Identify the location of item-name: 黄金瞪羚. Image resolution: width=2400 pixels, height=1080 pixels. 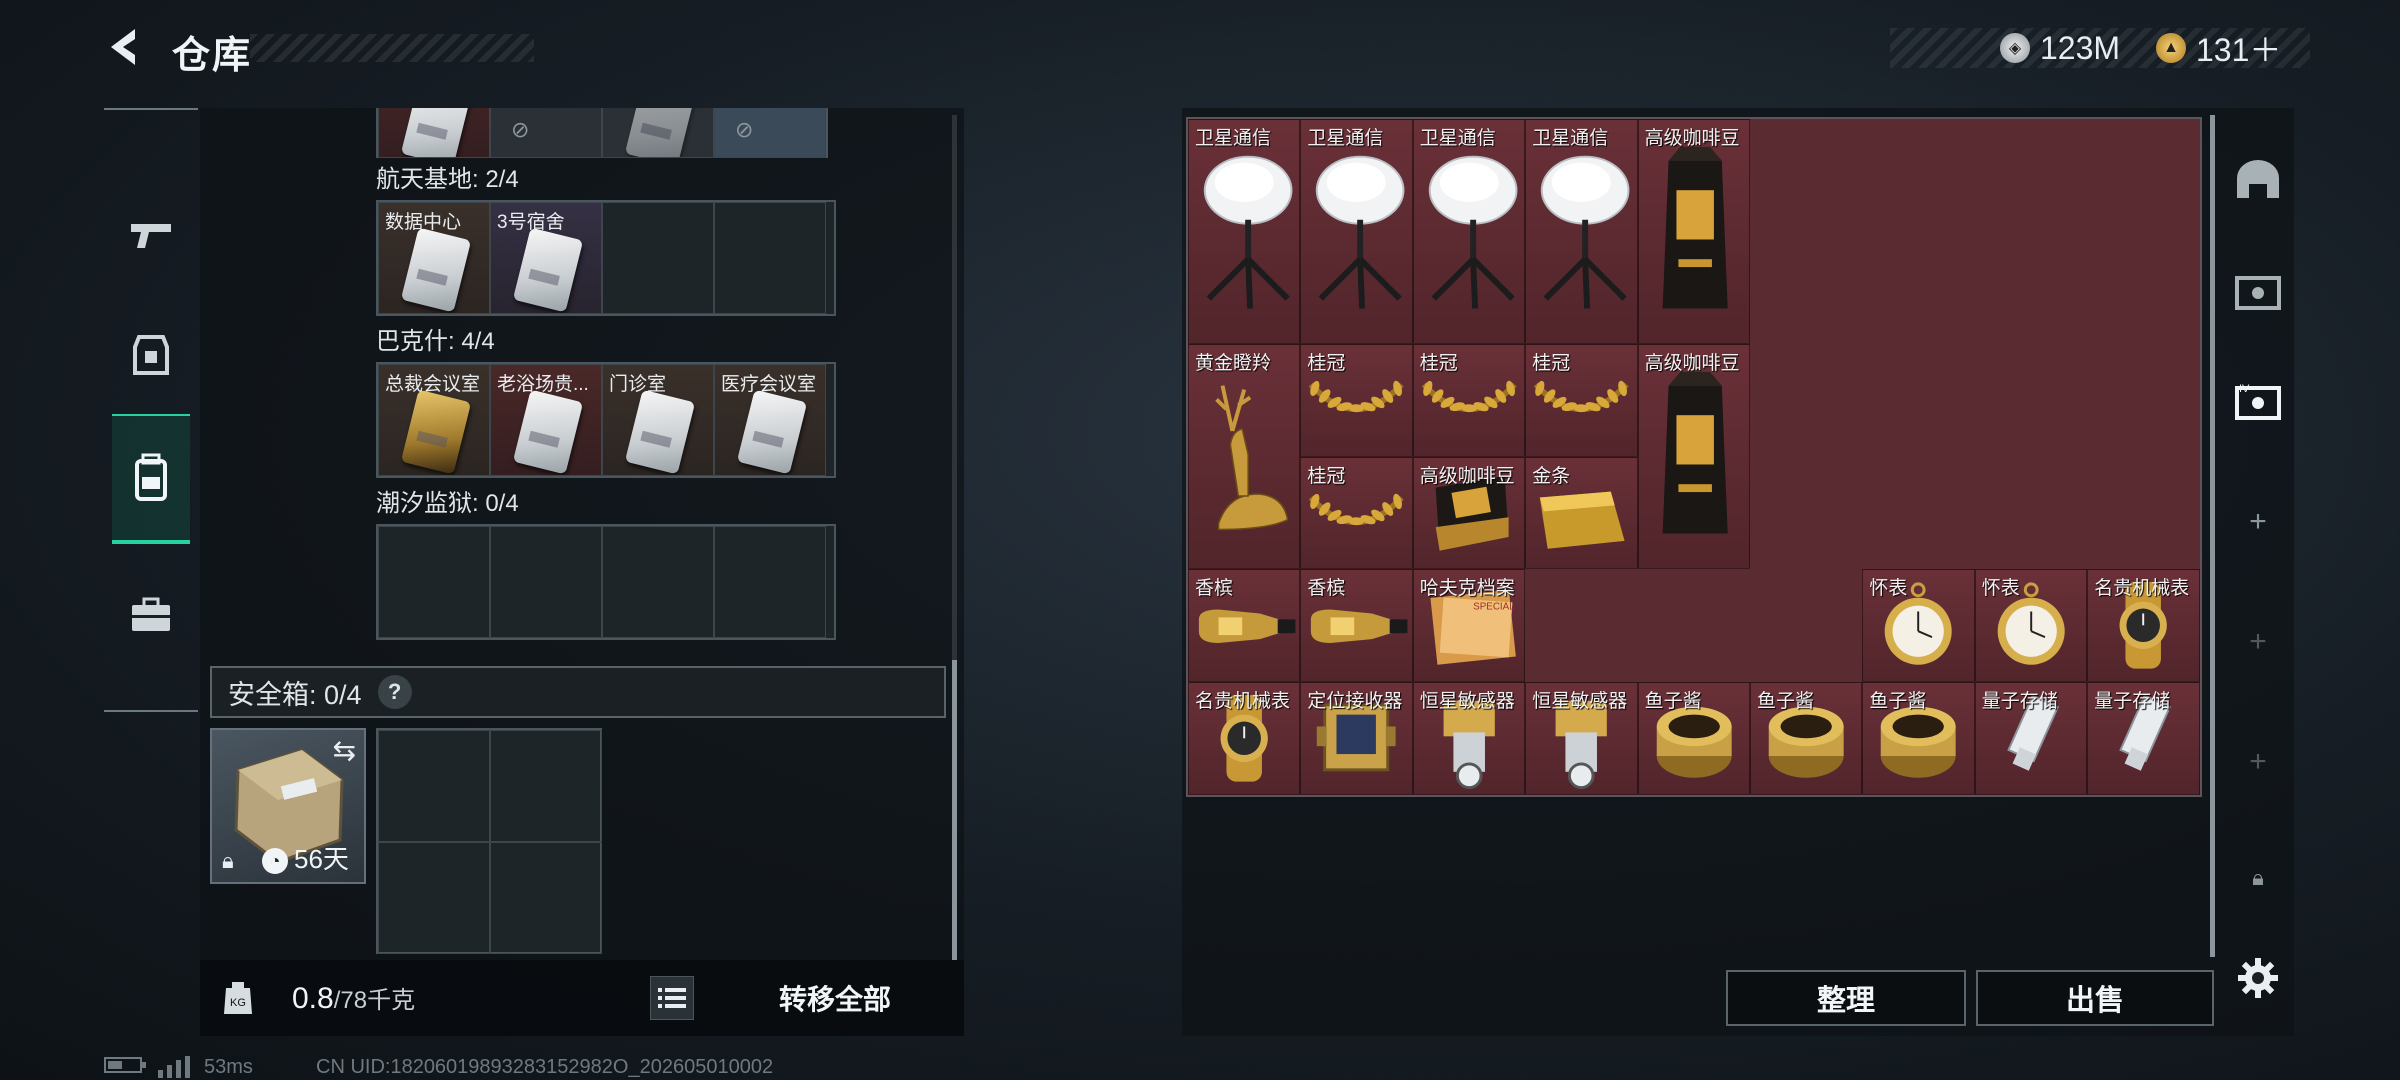
(1233, 364).